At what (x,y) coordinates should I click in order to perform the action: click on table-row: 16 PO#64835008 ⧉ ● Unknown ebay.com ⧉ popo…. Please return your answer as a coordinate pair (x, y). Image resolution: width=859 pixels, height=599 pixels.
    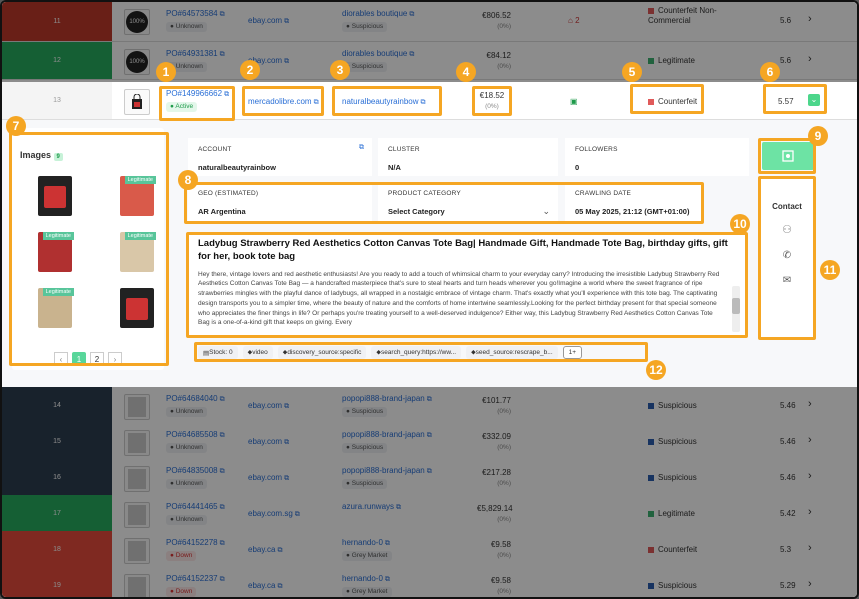
    Looking at the image, I should click on (429, 478).